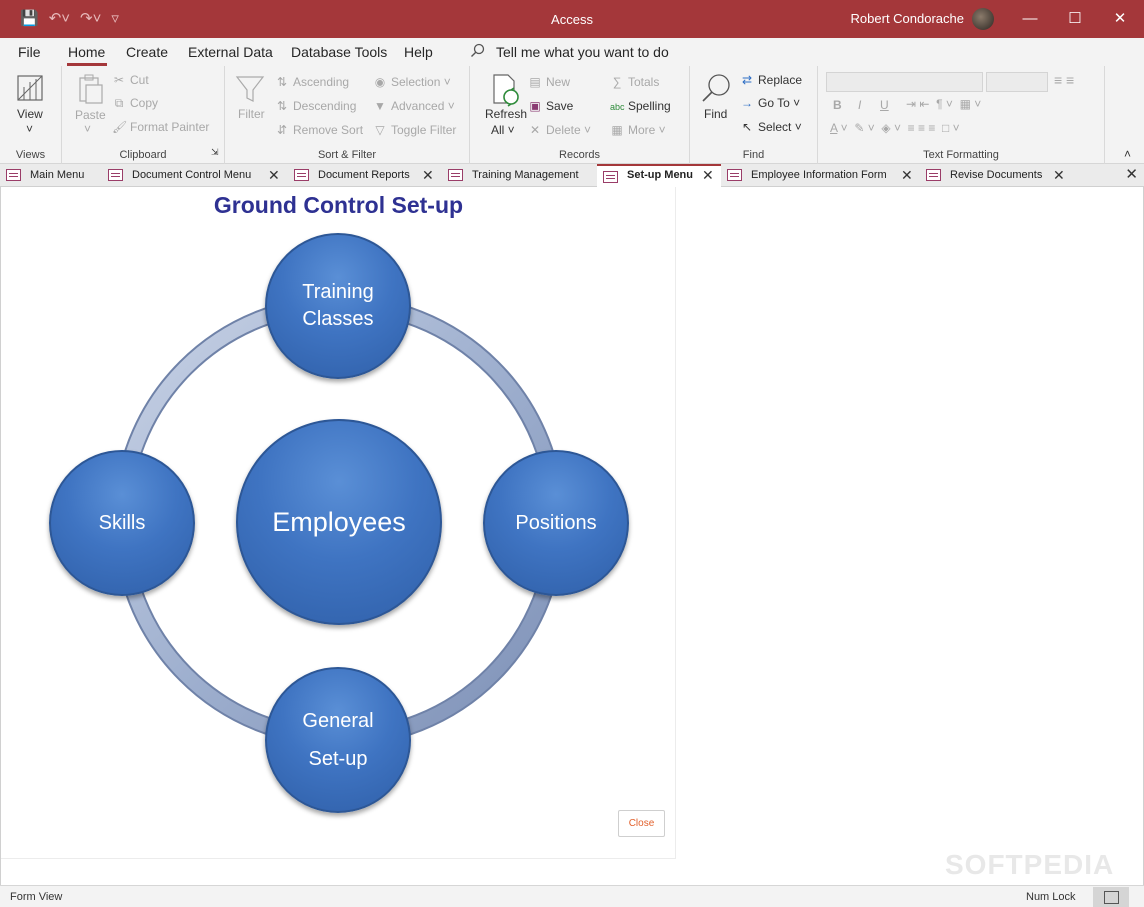  What do you see at coordinates (339, 52) in the screenshot?
I see `menu-database-tools: Database Tools` at bounding box center [339, 52].